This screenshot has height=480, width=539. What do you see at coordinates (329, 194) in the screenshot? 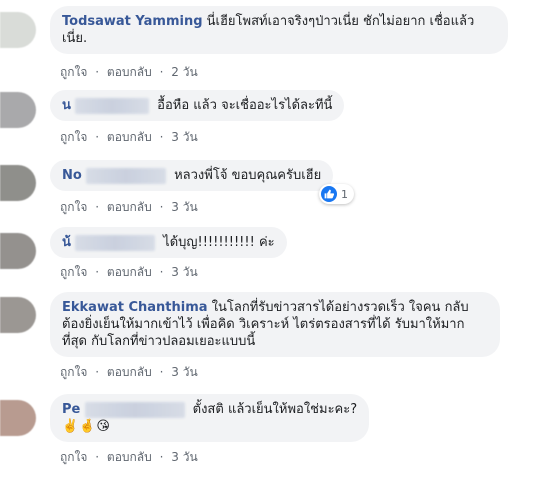
I see `like-icon` at bounding box center [329, 194].